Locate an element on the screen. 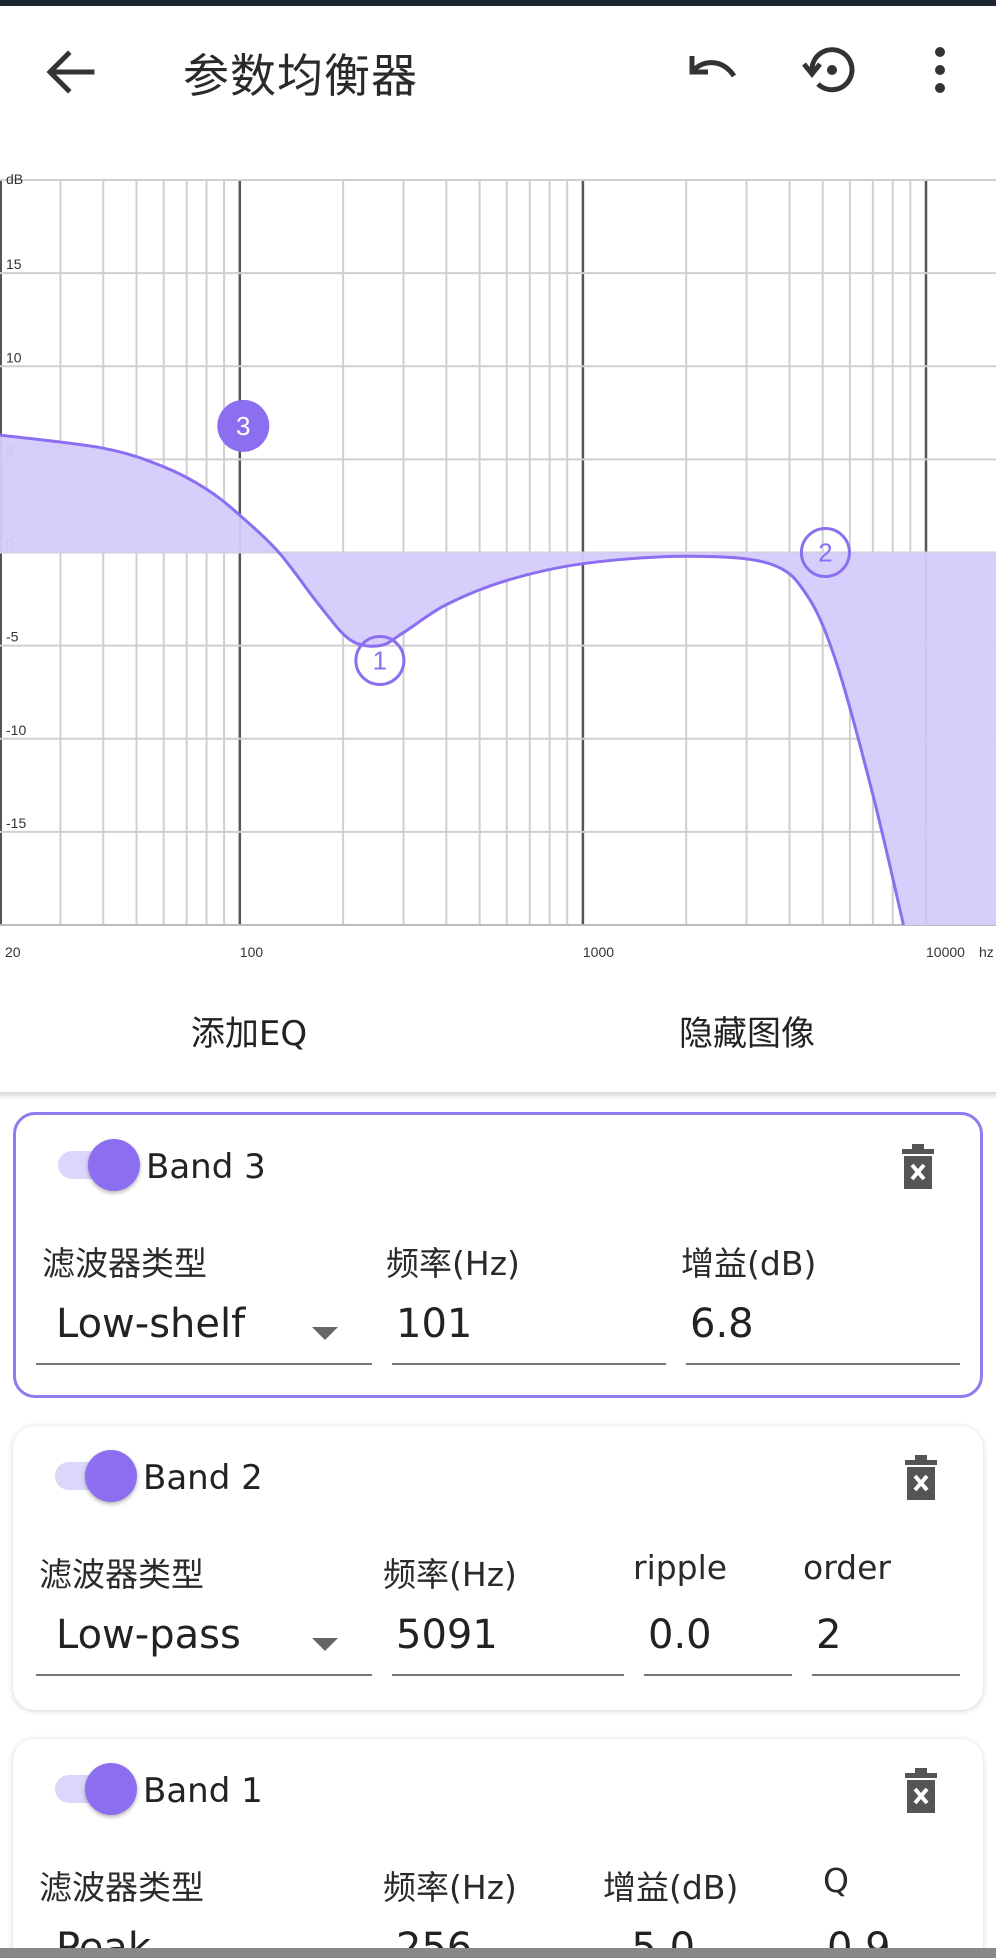 The image size is (996, 1958). band-1-toggle is located at coordinates (96, 1789).